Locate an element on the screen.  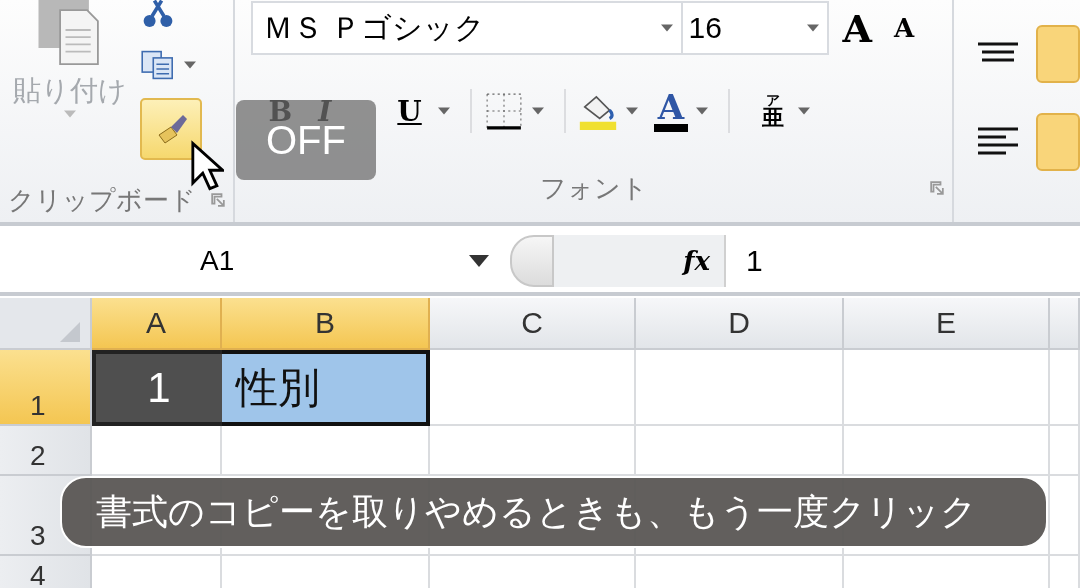
copy-icon is located at coordinates (158, 65).